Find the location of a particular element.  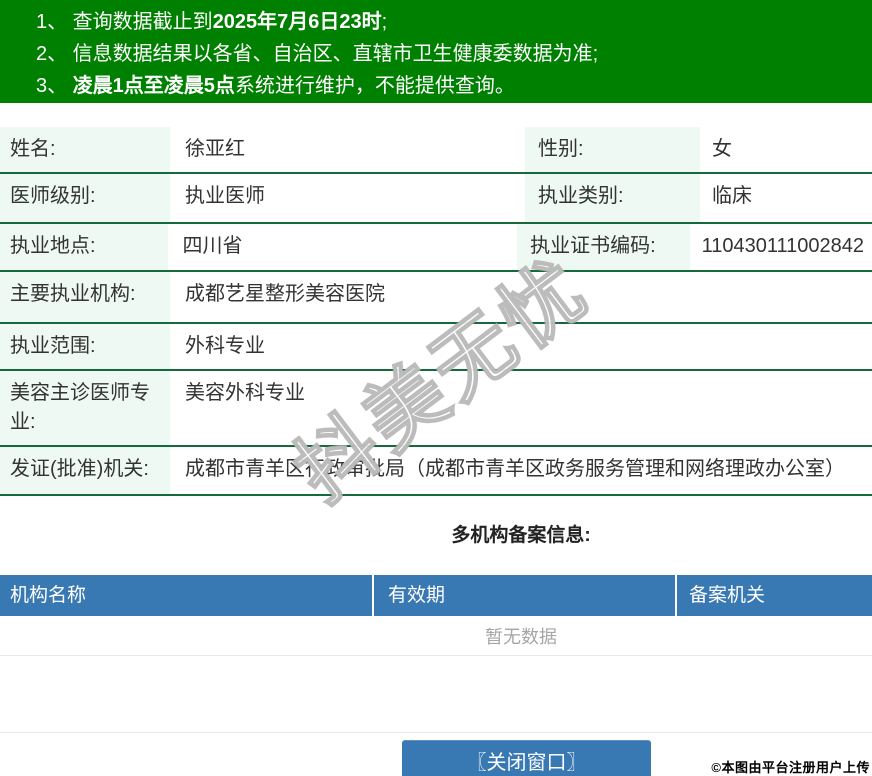

close-window-button: 〖关闭窗口〗 is located at coordinates (526, 758).